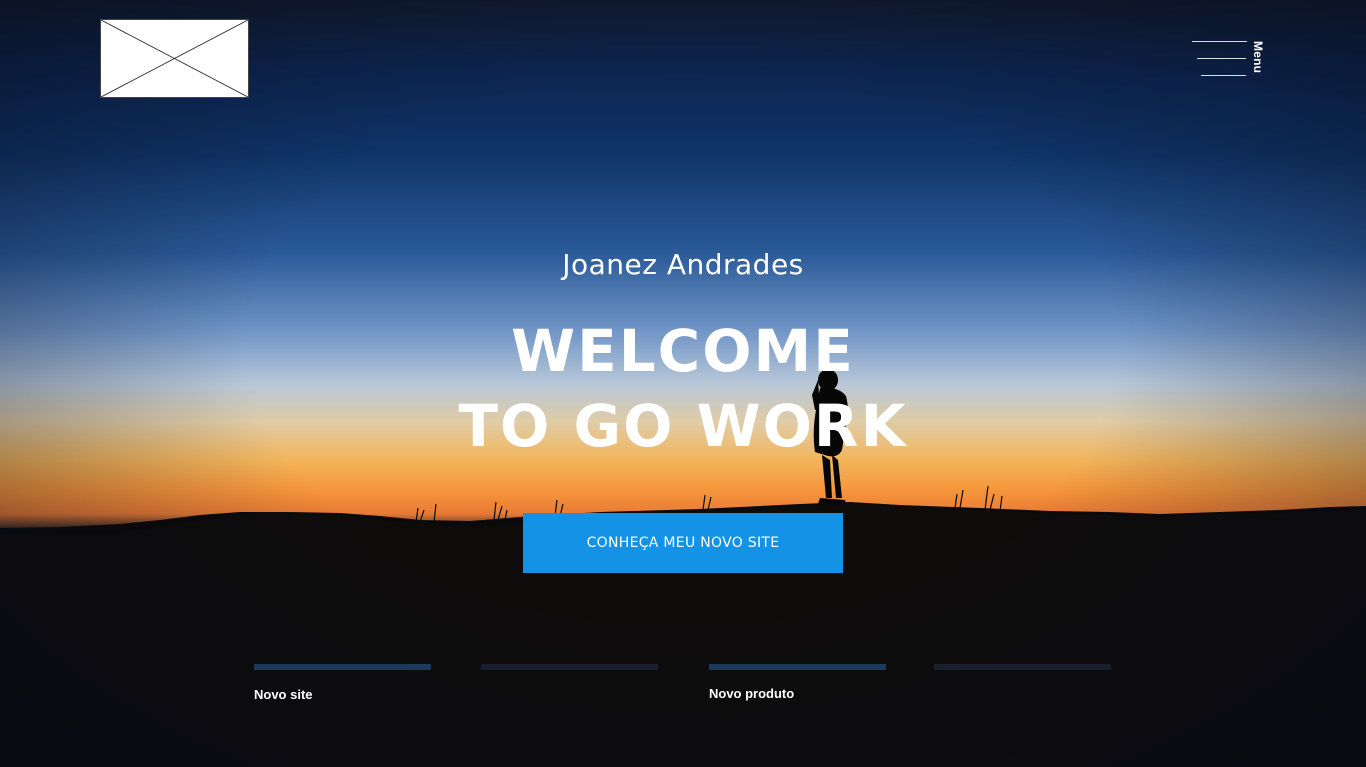 The image size is (1366, 767). Describe the element at coordinates (752, 693) in the screenshot. I see `slide-tab-label: Novo produto` at that location.